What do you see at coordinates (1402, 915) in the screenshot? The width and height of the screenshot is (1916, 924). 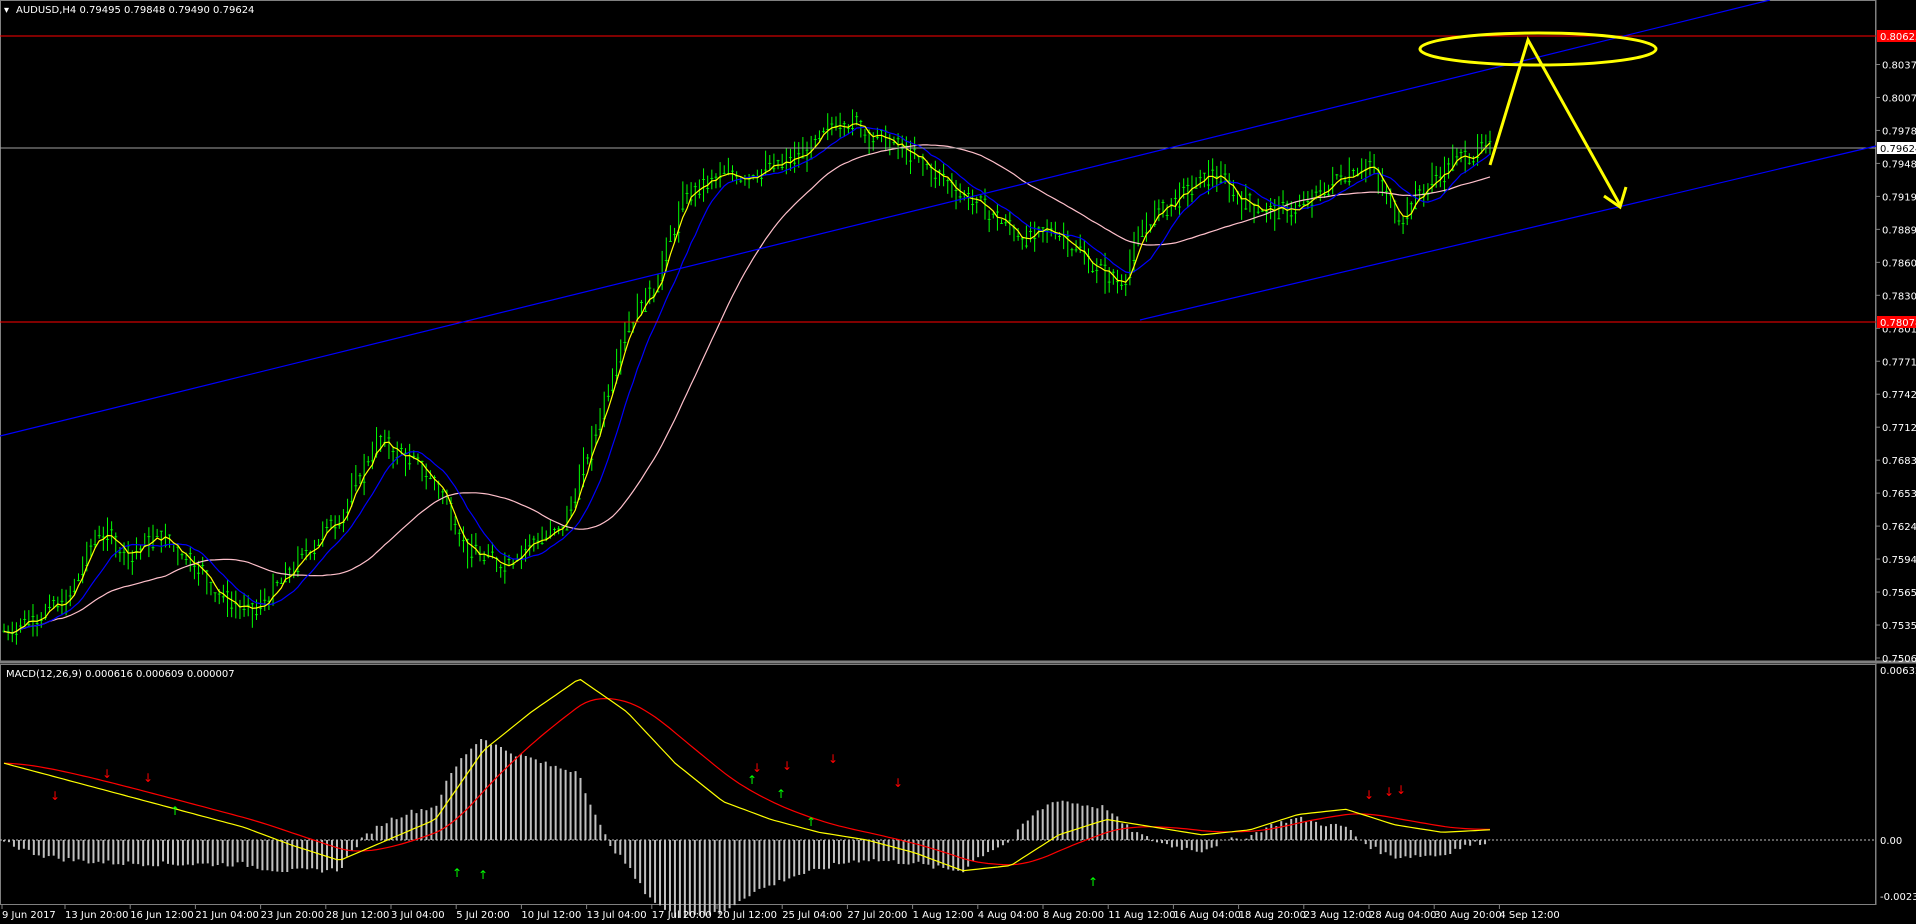 I see `time-label: 28 Aug 04:00` at bounding box center [1402, 915].